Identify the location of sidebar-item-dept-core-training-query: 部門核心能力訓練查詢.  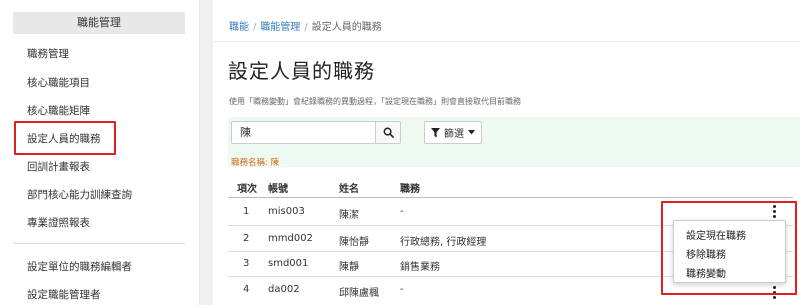
(79, 194).